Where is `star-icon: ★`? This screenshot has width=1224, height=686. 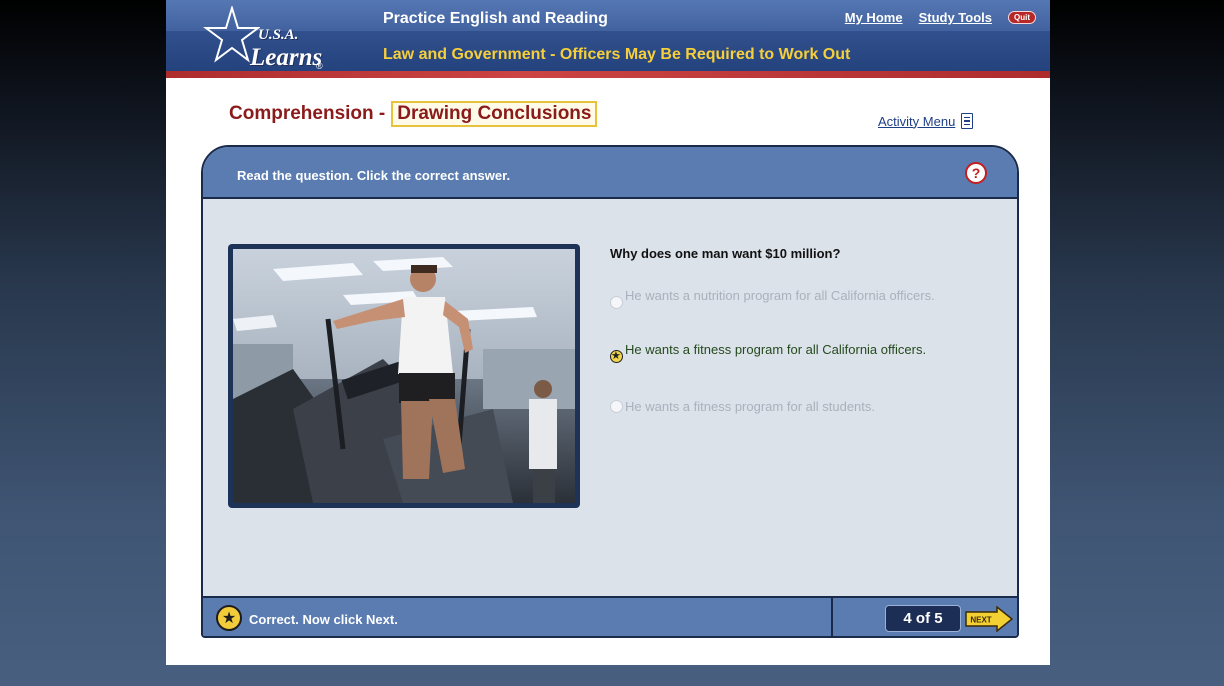 star-icon: ★ is located at coordinates (229, 618).